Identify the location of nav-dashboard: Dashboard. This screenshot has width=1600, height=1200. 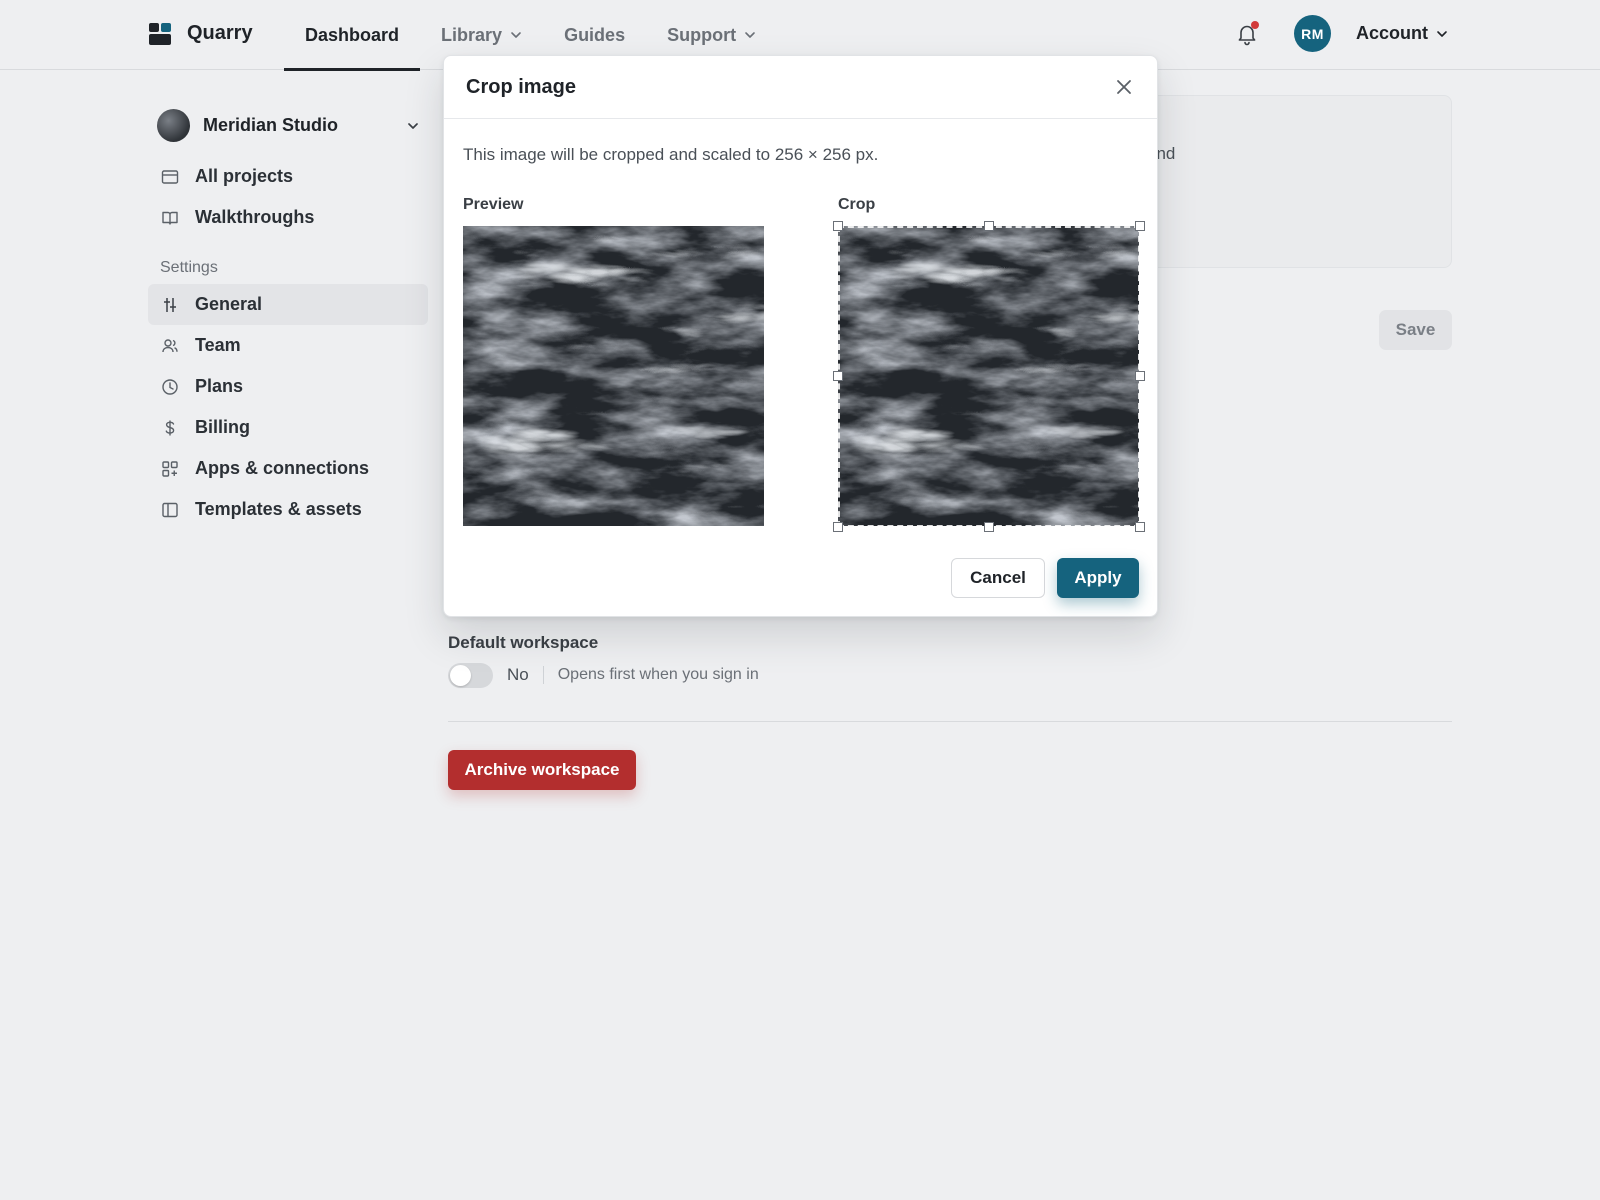
(352, 35).